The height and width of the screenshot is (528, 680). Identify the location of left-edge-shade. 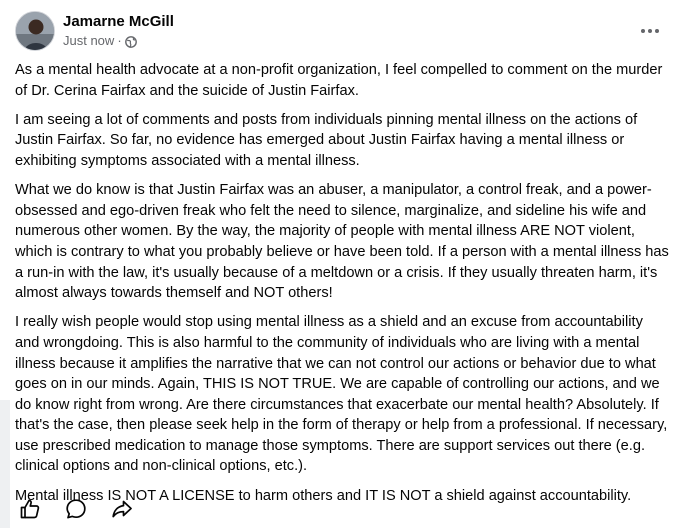
(5, 464).